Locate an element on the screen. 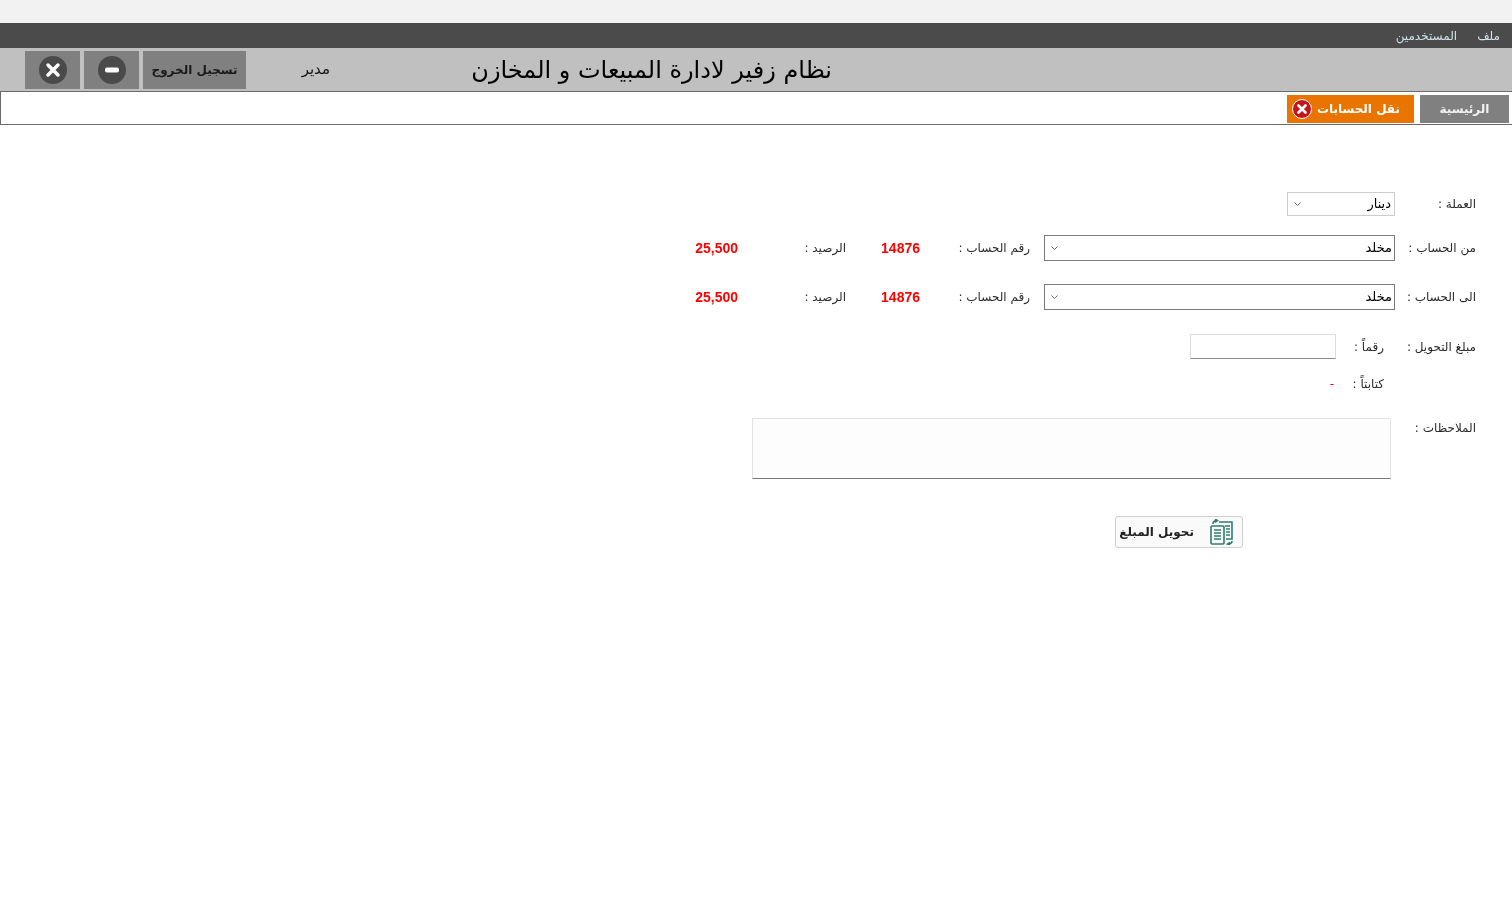  field-label: العملة : is located at coordinates (1457, 204).